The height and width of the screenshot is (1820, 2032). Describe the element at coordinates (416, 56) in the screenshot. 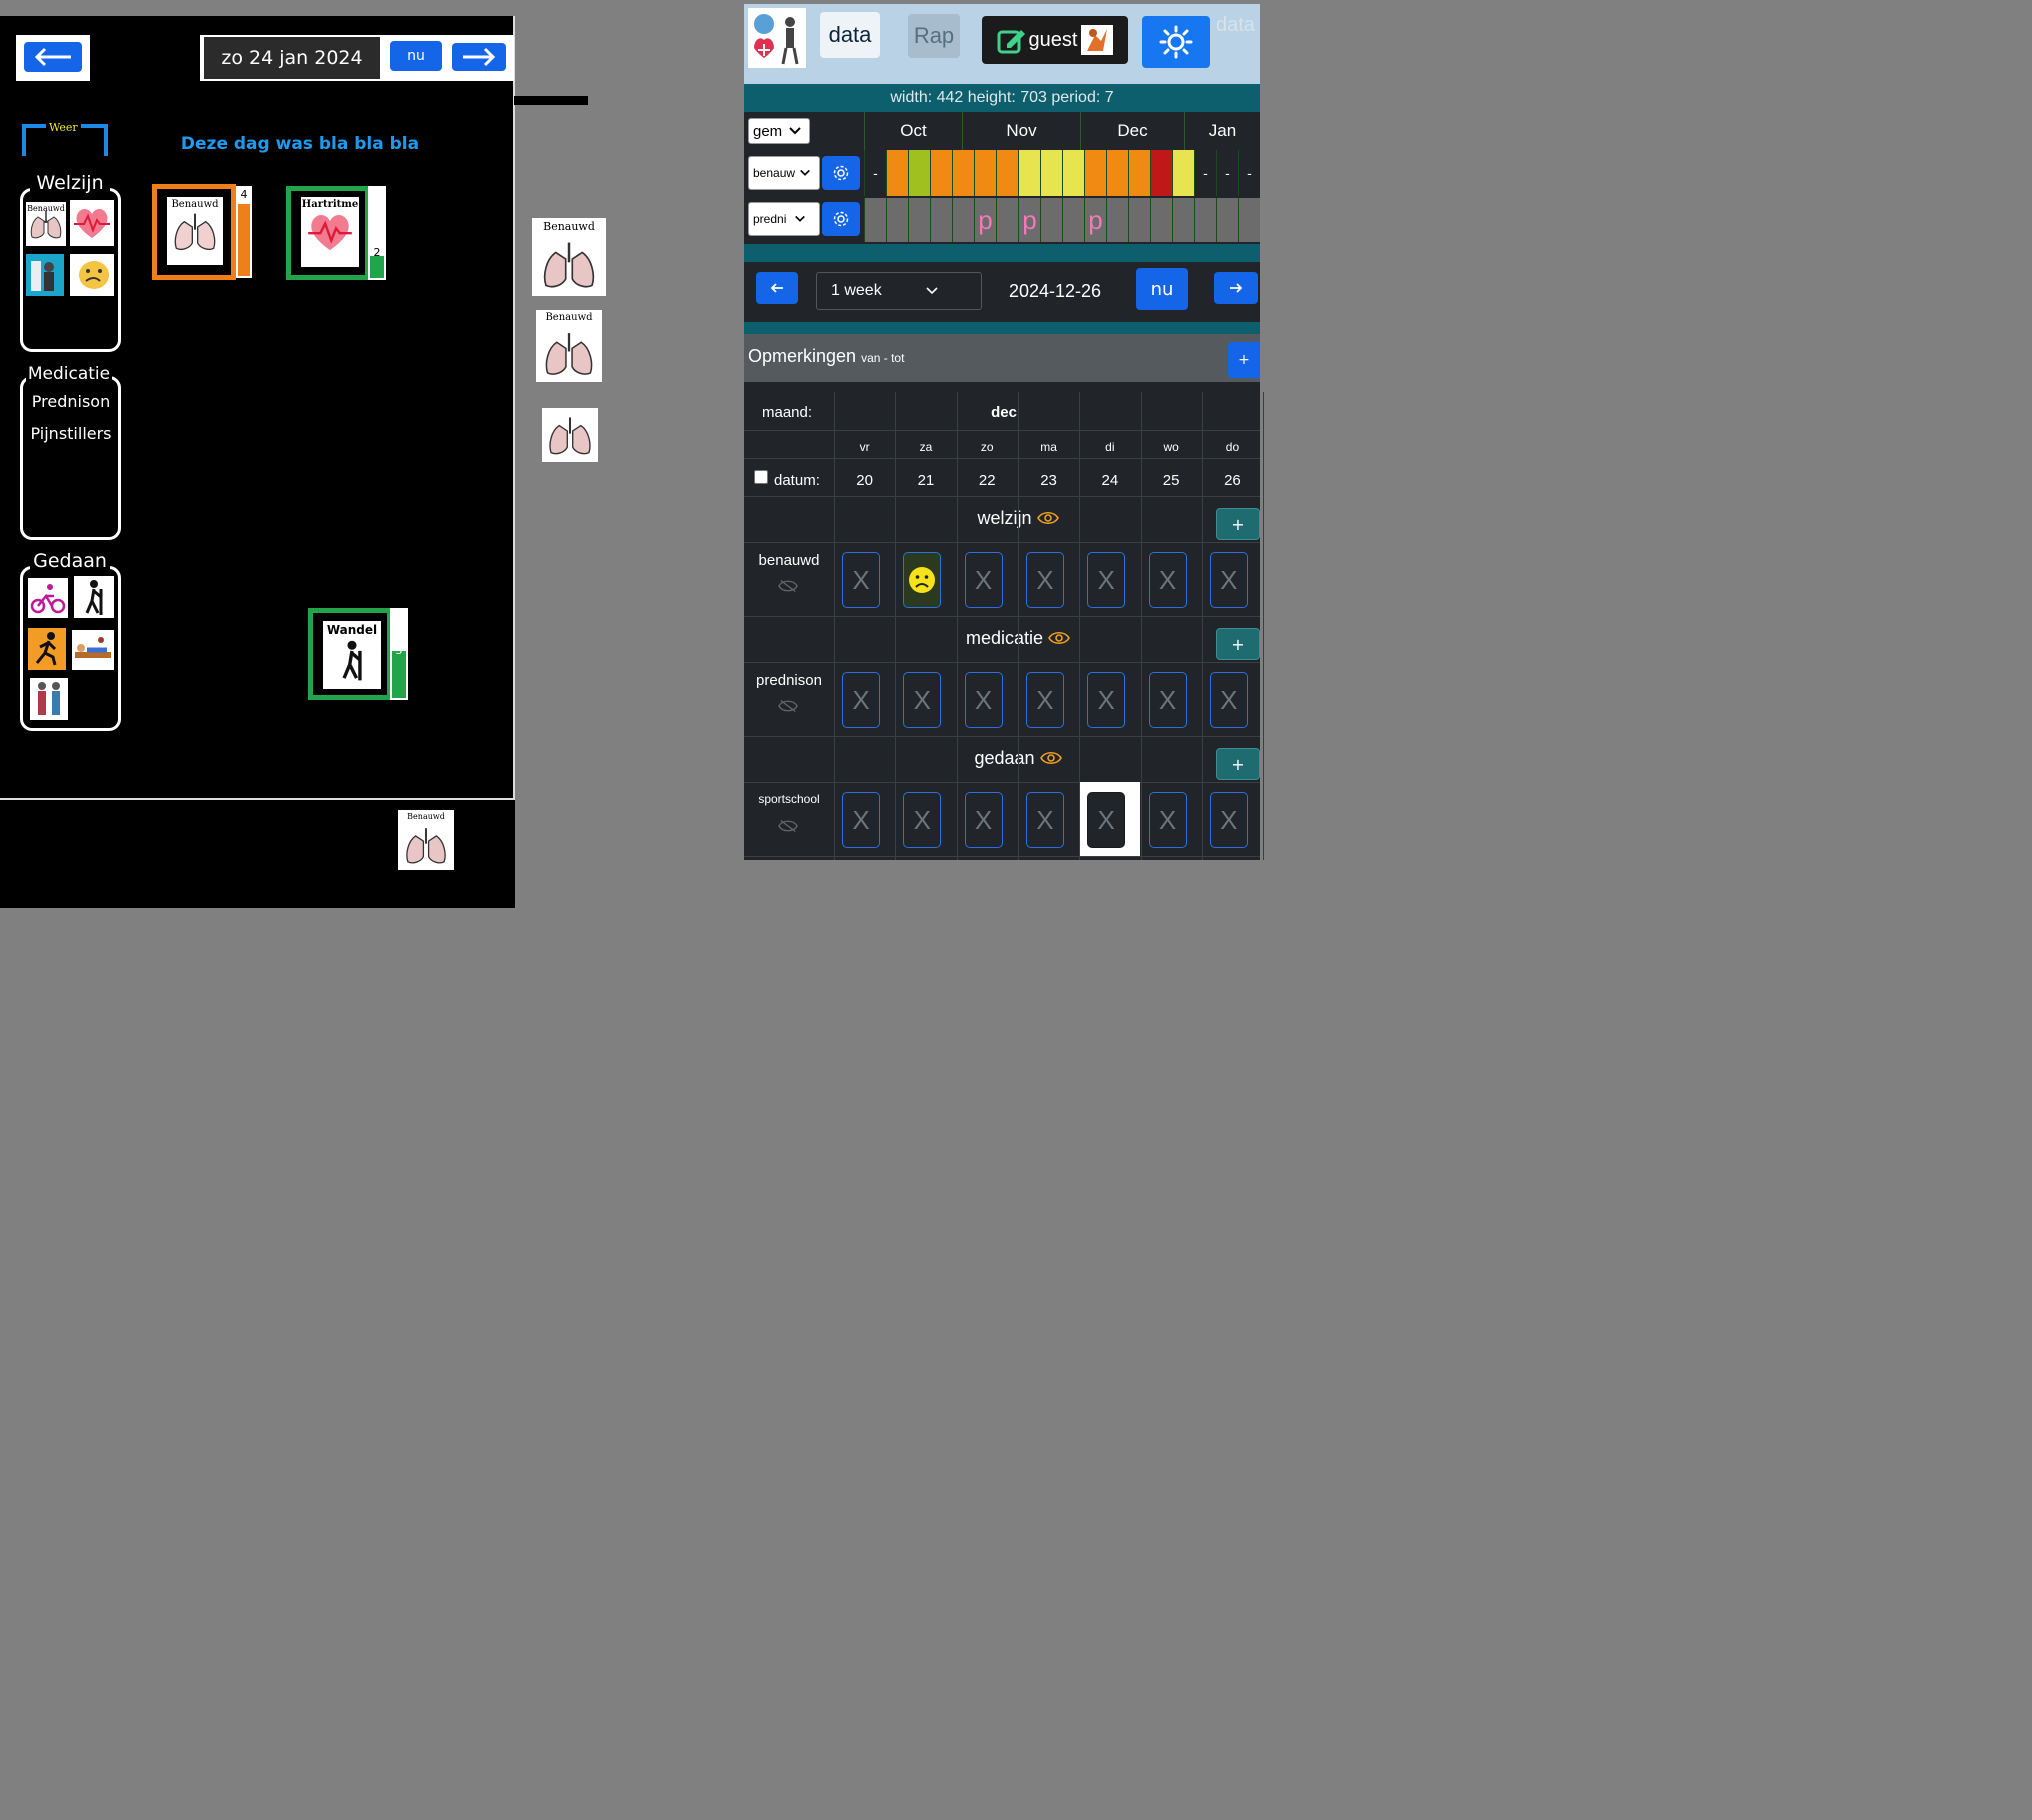

I see `today-button: nu` at that location.